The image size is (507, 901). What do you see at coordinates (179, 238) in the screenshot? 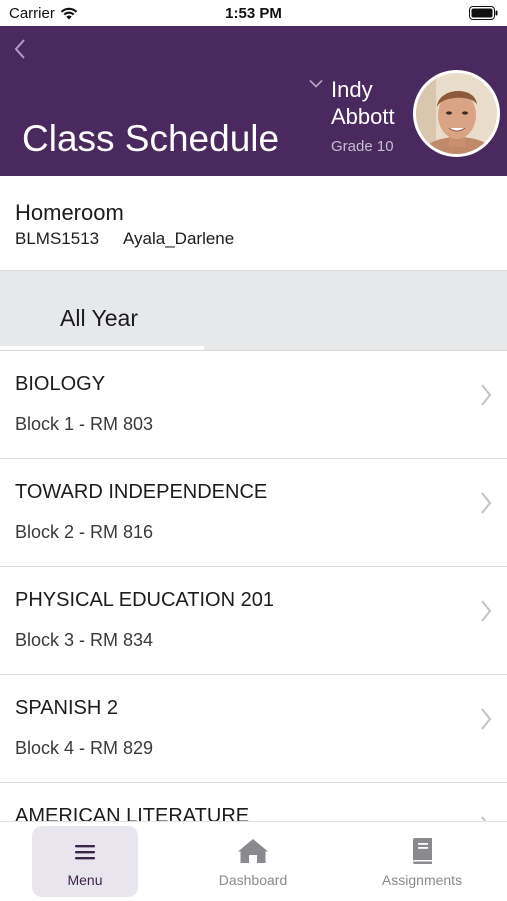
I see `homeroom-teacher: Ayala_Darlene` at bounding box center [179, 238].